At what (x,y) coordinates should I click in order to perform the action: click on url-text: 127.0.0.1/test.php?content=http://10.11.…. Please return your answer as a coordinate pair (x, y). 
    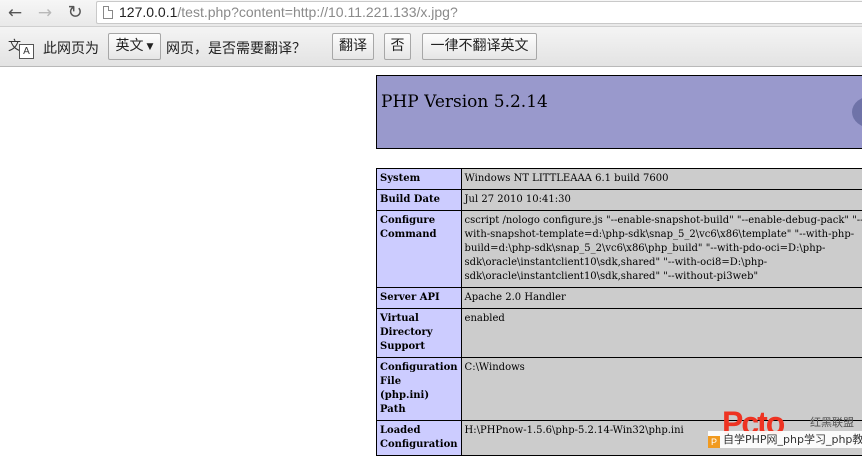
    Looking at the image, I should click on (288, 12).